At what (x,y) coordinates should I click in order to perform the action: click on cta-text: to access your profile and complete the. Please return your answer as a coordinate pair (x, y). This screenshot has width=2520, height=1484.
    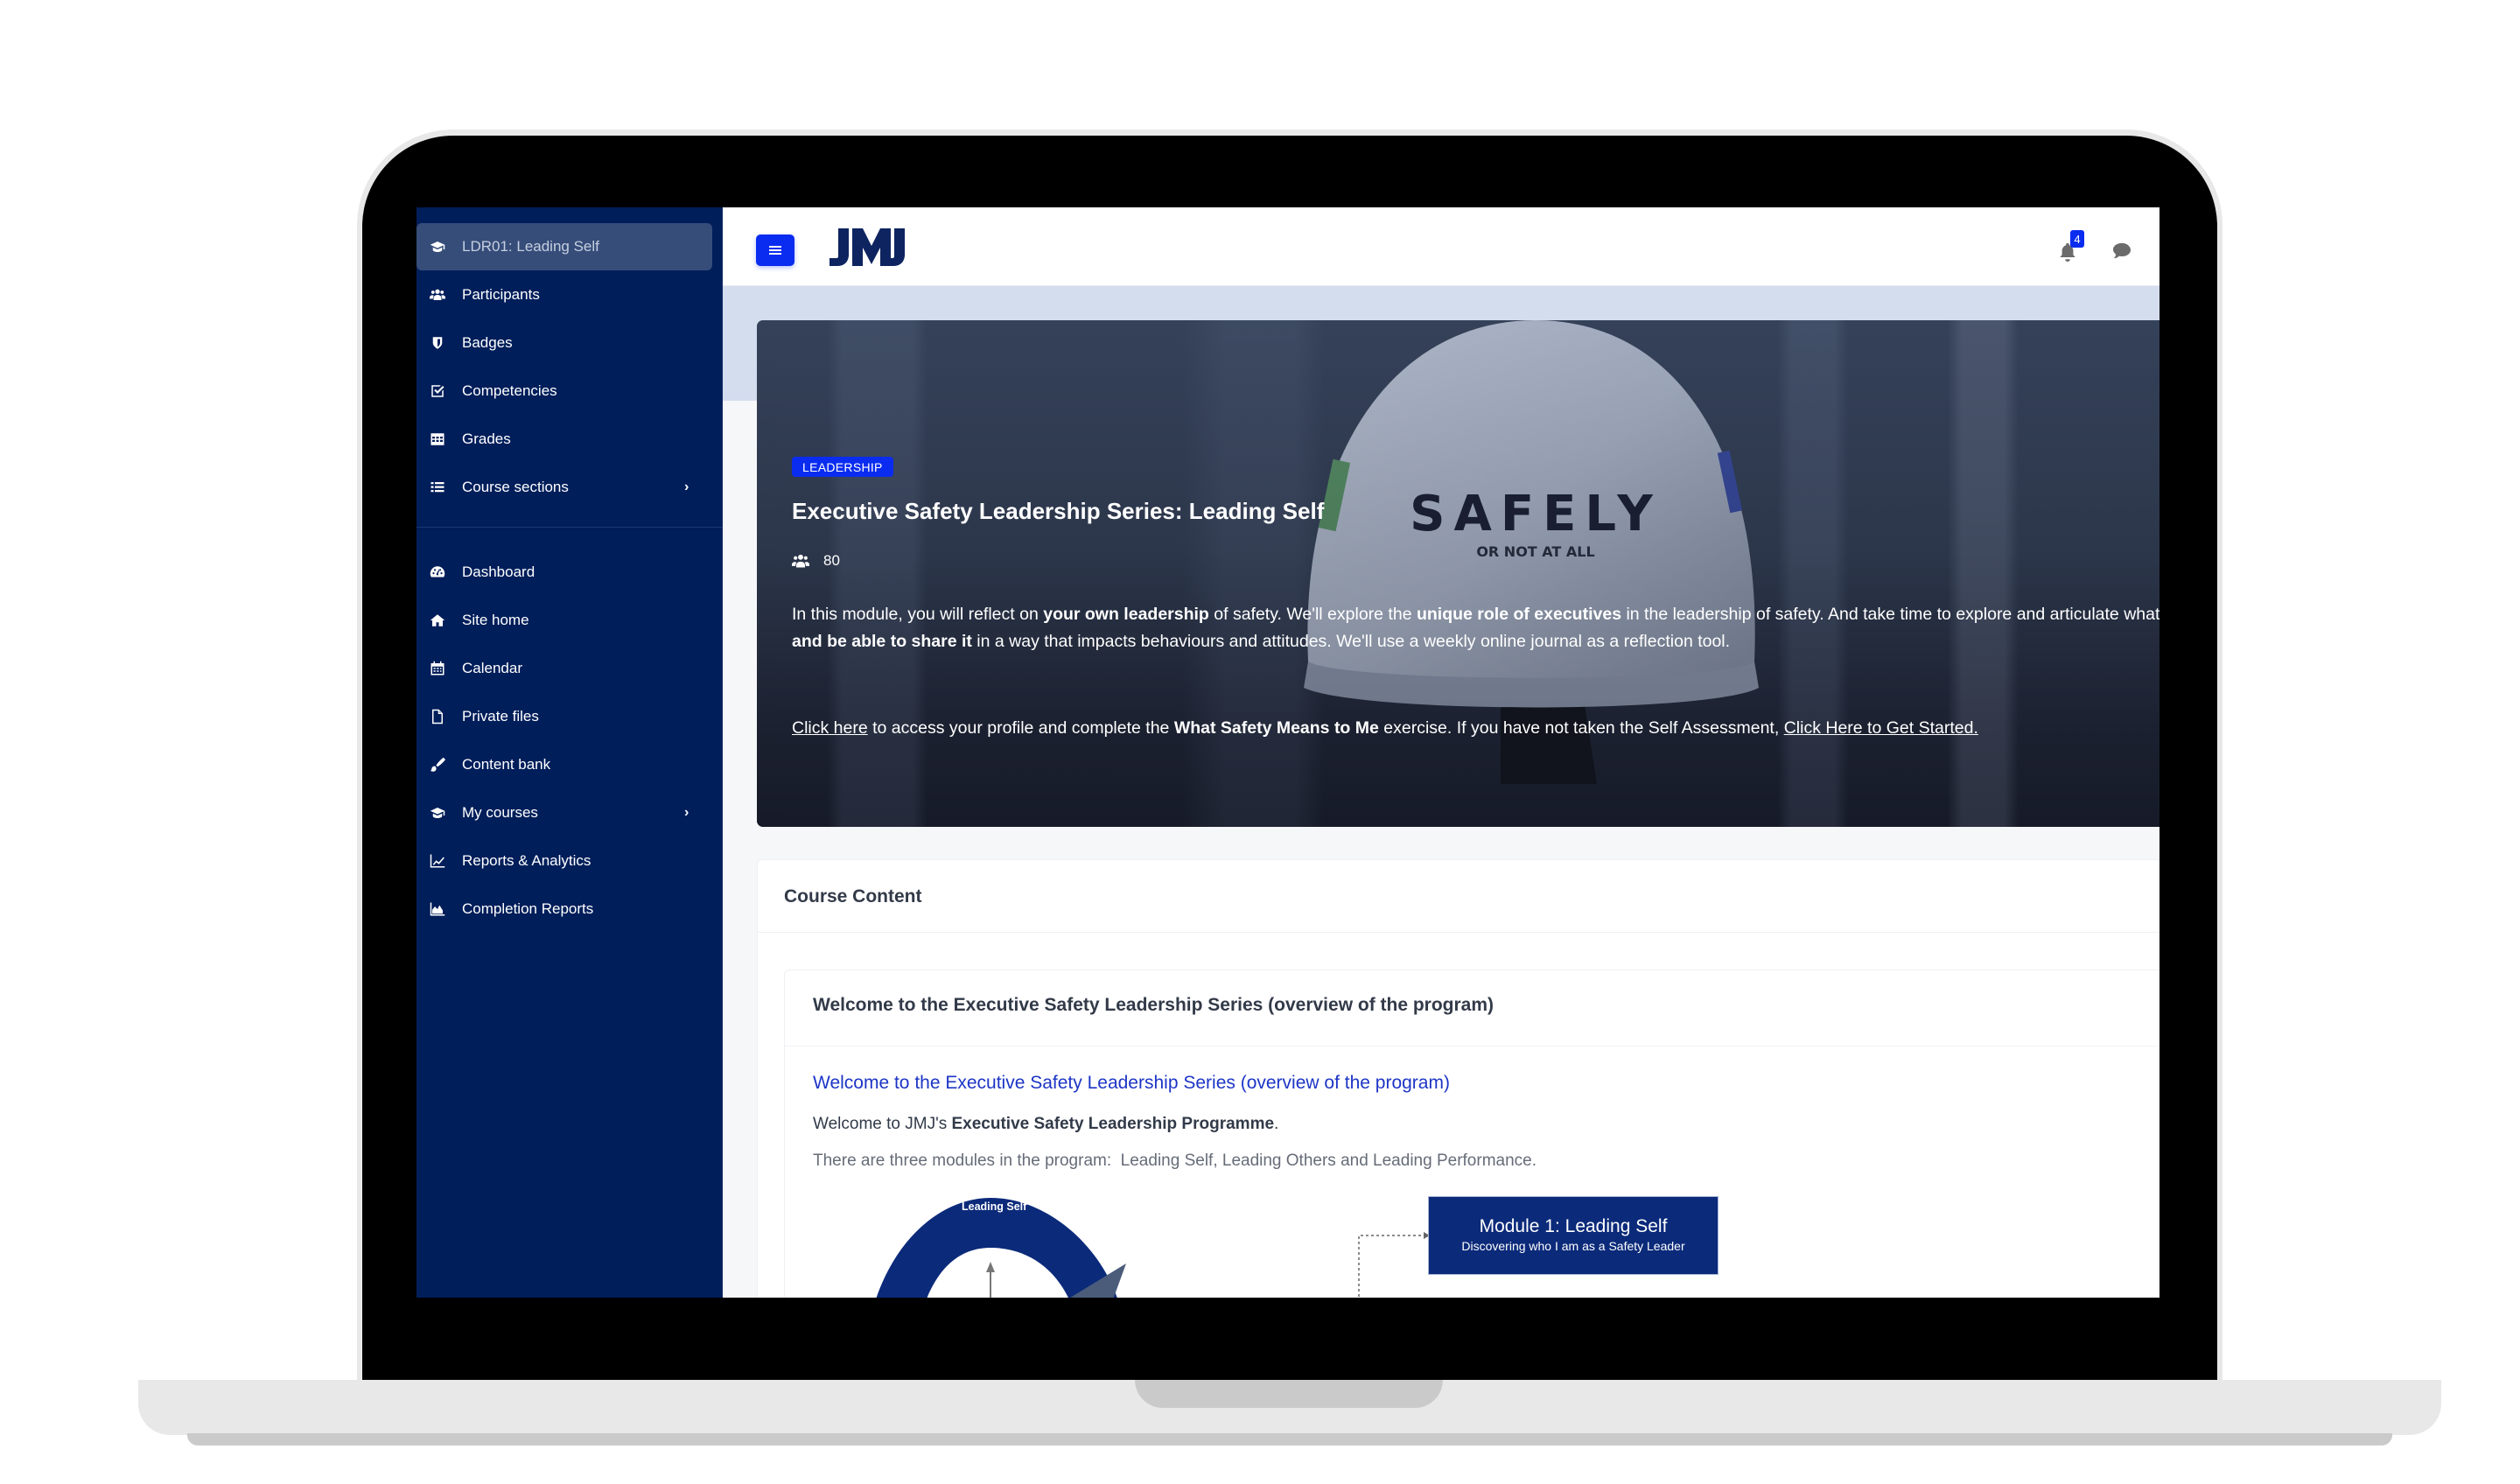
    Looking at the image, I should click on (1020, 728).